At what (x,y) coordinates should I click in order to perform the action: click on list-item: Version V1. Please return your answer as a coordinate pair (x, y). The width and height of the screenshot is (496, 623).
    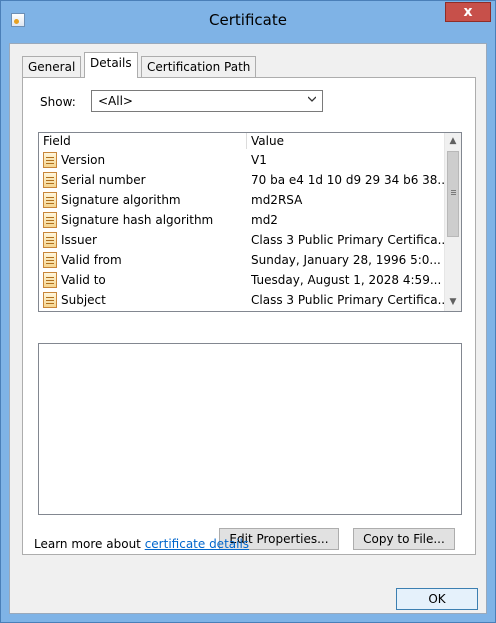
    Looking at the image, I should click on (242, 160).